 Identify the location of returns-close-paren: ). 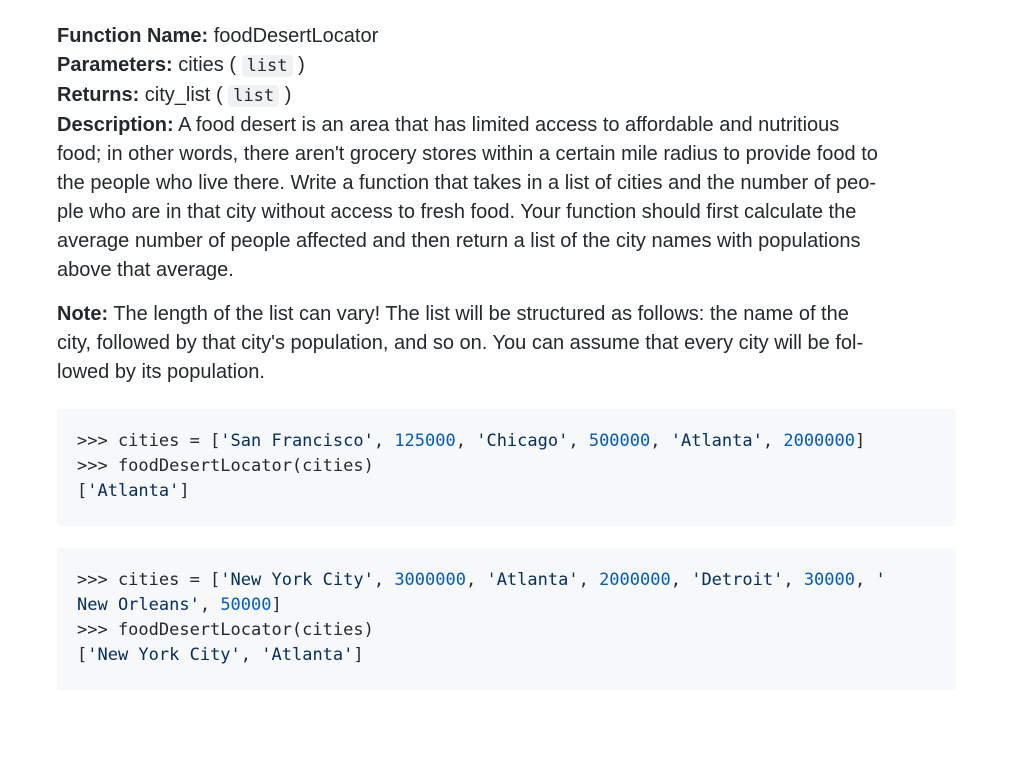
(288, 95).